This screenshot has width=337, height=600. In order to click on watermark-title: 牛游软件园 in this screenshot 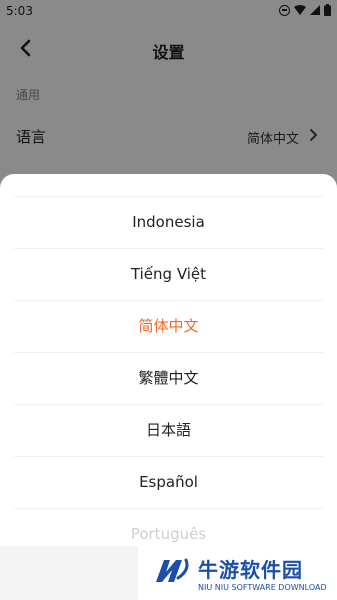, I will do `click(250, 570)`.